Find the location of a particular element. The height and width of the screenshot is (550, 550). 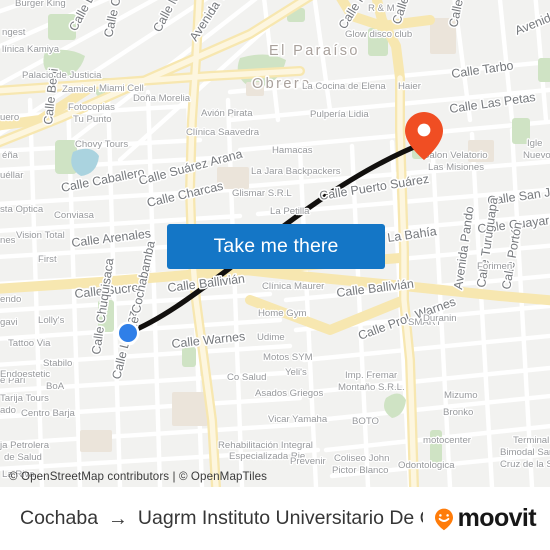

poi-label: Forimen is located at coordinates (494, 266).